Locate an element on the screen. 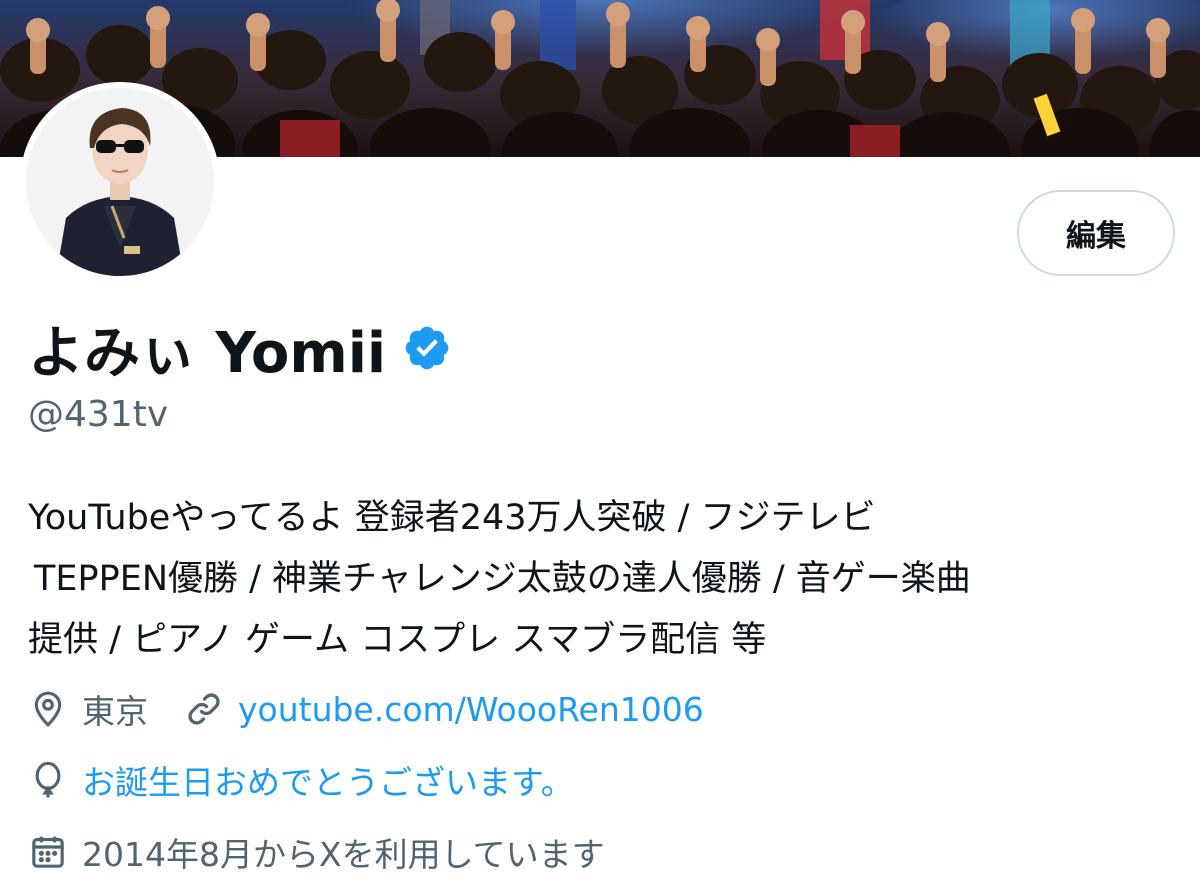 The image size is (1200, 892). calendar-icon is located at coordinates (48, 852).